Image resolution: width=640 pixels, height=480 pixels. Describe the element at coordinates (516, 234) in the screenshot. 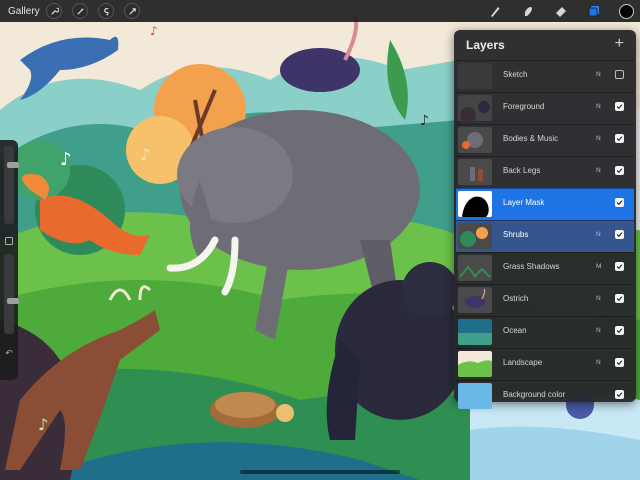

I see `layer-name: Shrubs` at that location.